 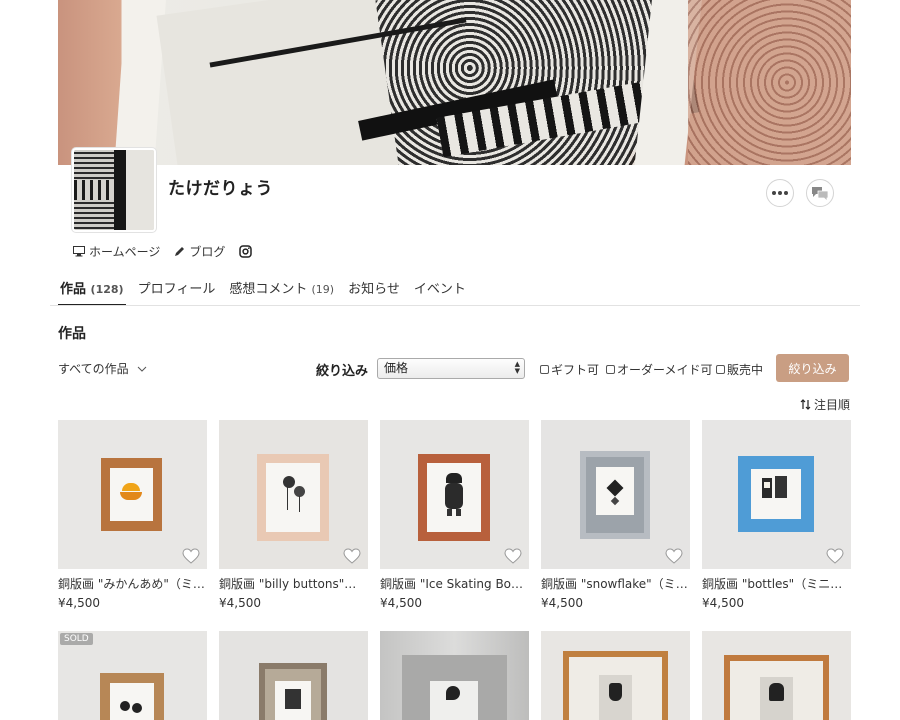 What do you see at coordinates (102, 368) in the screenshot?
I see `category-dropdown: すべての作品` at bounding box center [102, 368].